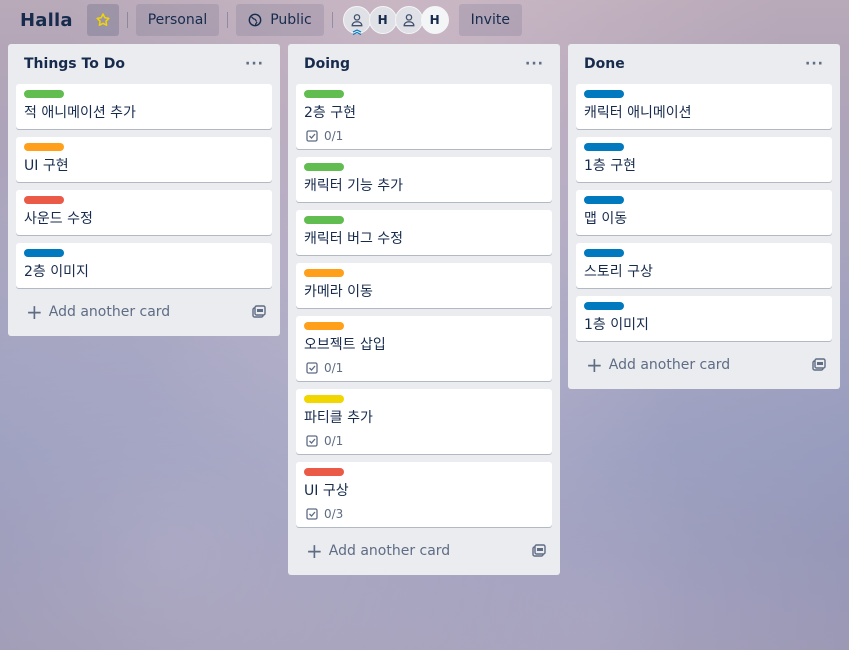 The height and width of the screenshot is (650, 849). Describe the element at coordinates (338, 292) in the screenshot. I see `card-title: 카메라 이동` at that location.